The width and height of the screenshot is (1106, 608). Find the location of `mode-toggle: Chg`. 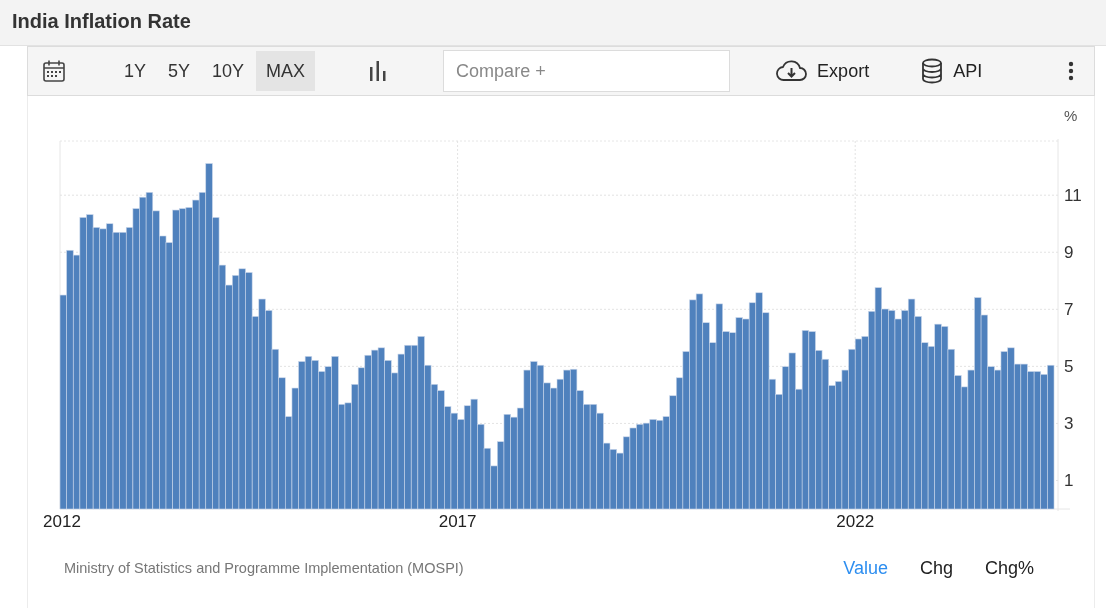

mode-toggle: Chg is located at coordinates (936, 568).